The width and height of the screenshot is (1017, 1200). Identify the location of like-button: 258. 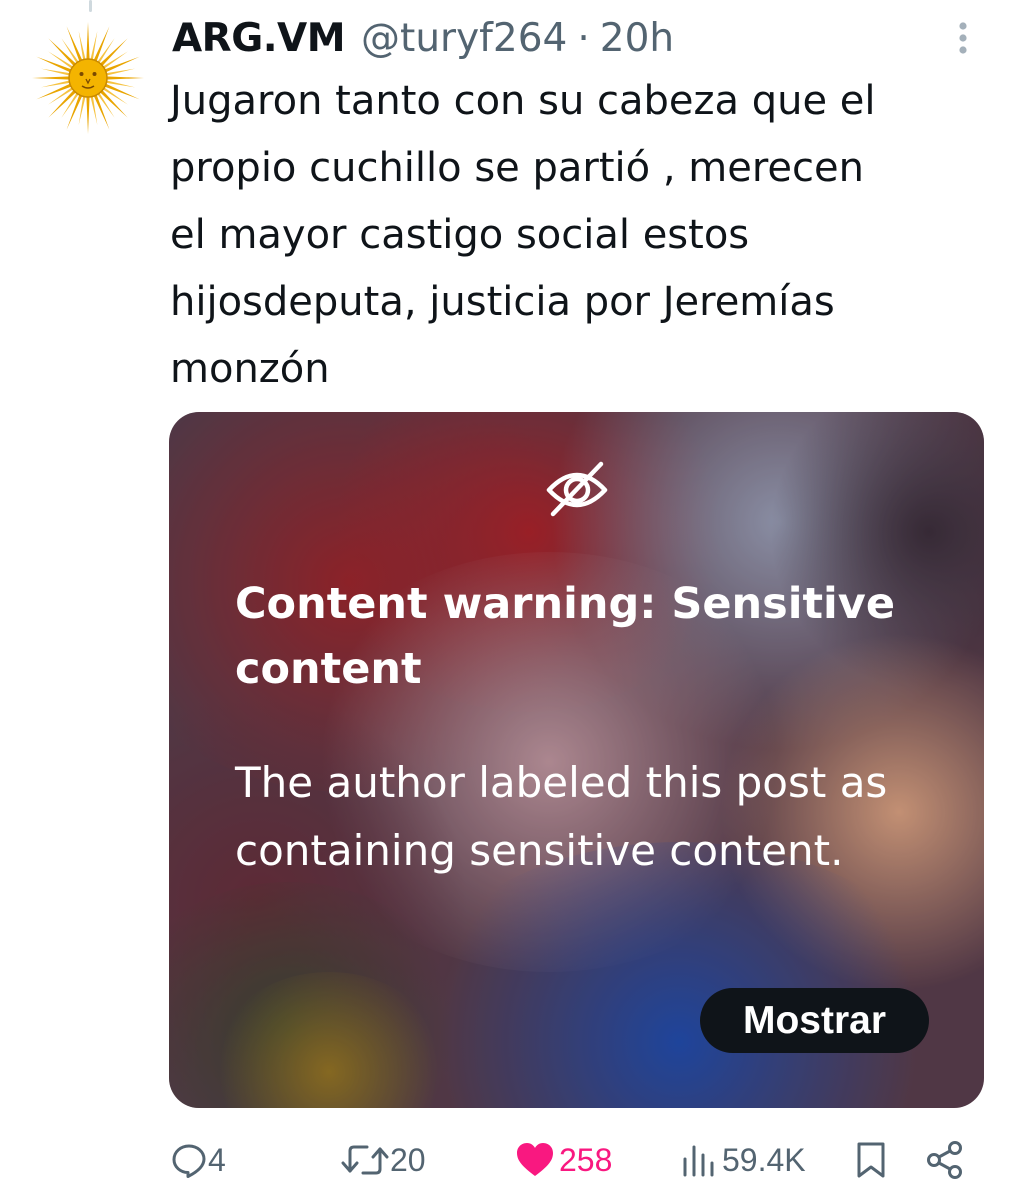
(563, 1160).